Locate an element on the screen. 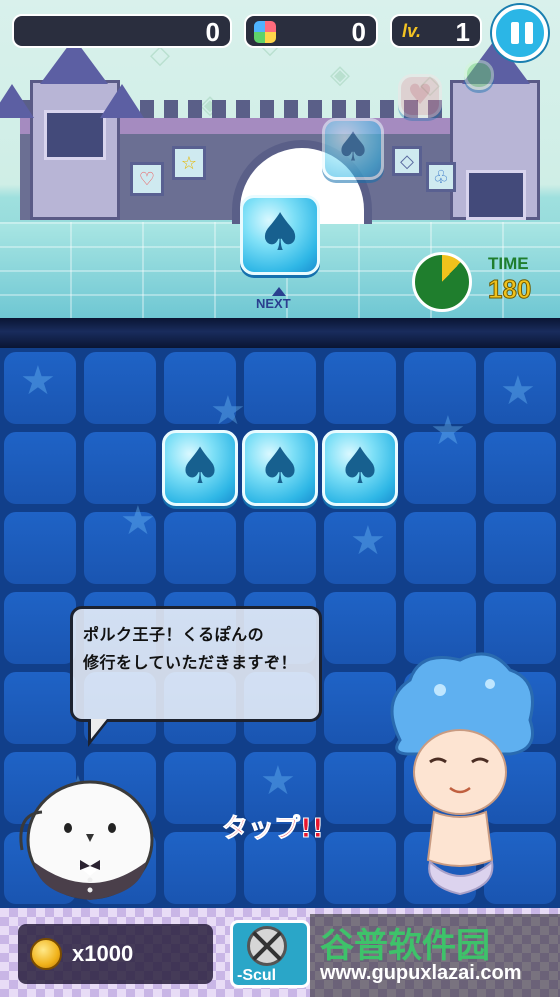  spade-gem-falling: ♠ is located at coordinates (353, 149).